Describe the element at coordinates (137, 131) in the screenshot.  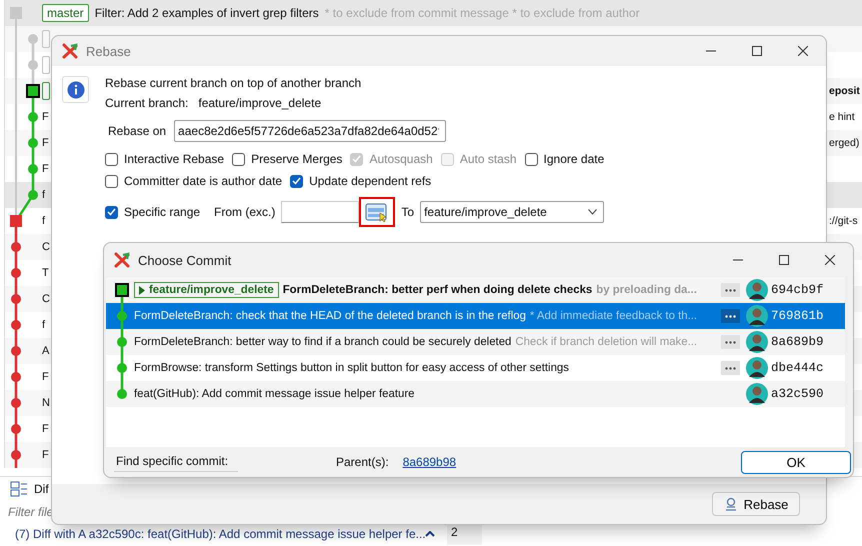
I see `field-label: Rebase on` at that location.